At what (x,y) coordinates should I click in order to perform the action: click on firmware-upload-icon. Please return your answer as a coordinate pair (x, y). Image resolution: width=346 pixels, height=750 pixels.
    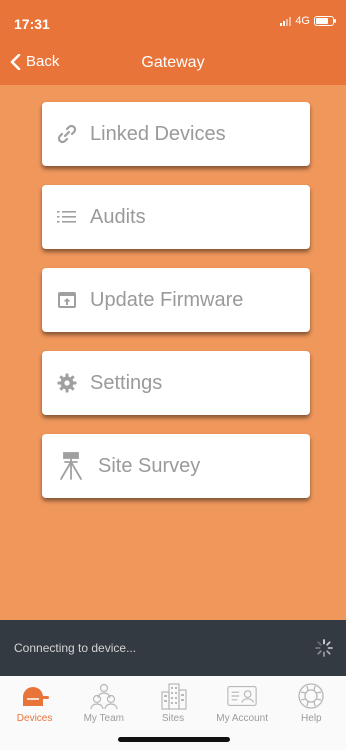
    Looking at the image, I should click on (67, 300).